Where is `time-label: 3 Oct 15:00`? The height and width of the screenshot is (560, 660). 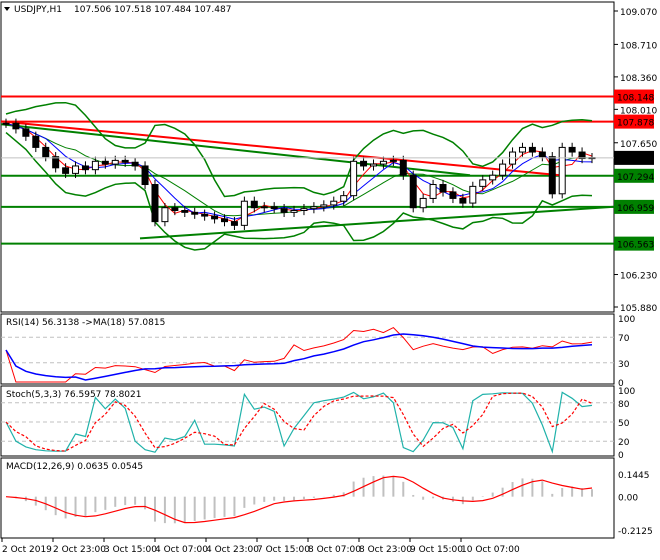
time-label: 3 Oct 15:00 is located at coordinates (130, 550).